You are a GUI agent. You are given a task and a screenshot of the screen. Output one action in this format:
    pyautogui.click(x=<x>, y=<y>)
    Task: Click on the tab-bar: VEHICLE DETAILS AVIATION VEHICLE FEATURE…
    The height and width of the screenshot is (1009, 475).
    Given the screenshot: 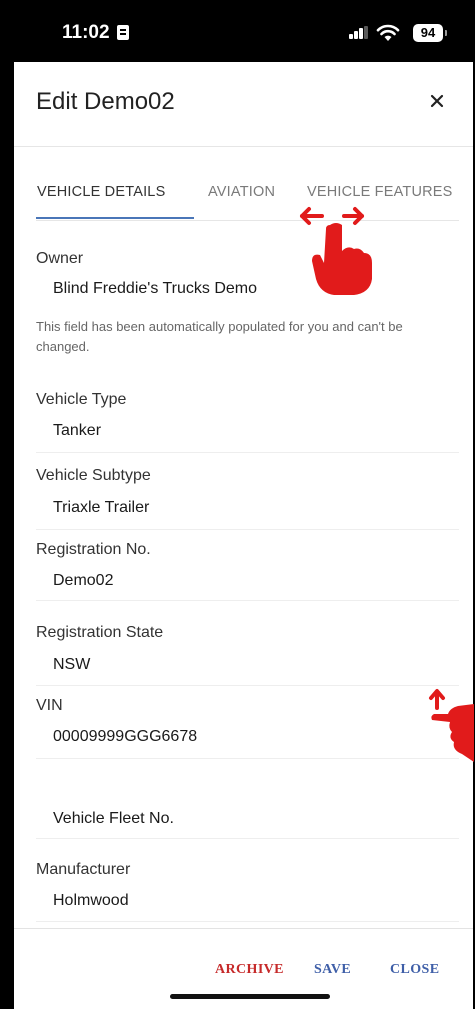 What is the action you would take?
    pyautogui.click(x=247, y=198)
    